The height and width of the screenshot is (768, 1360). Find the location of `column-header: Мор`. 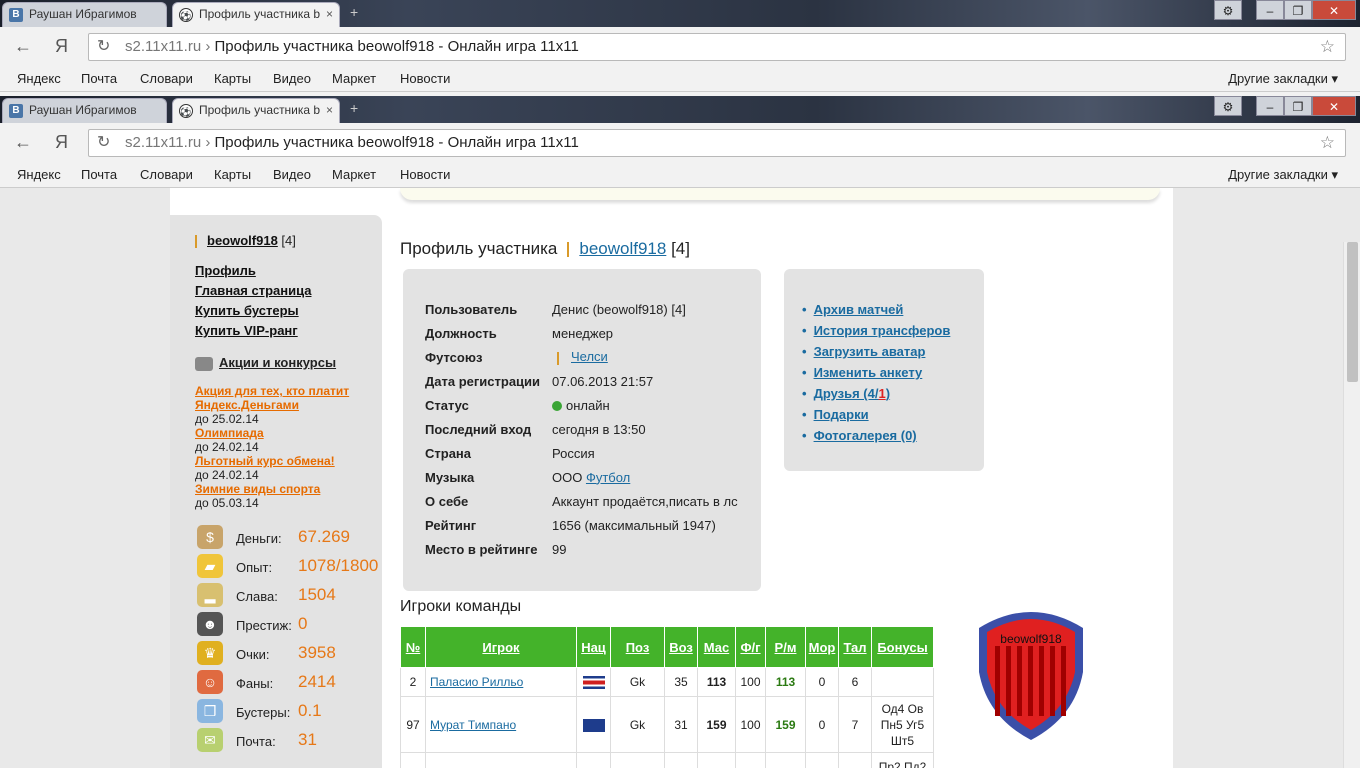

column-header: Мор is located at coordinates (822, 647).